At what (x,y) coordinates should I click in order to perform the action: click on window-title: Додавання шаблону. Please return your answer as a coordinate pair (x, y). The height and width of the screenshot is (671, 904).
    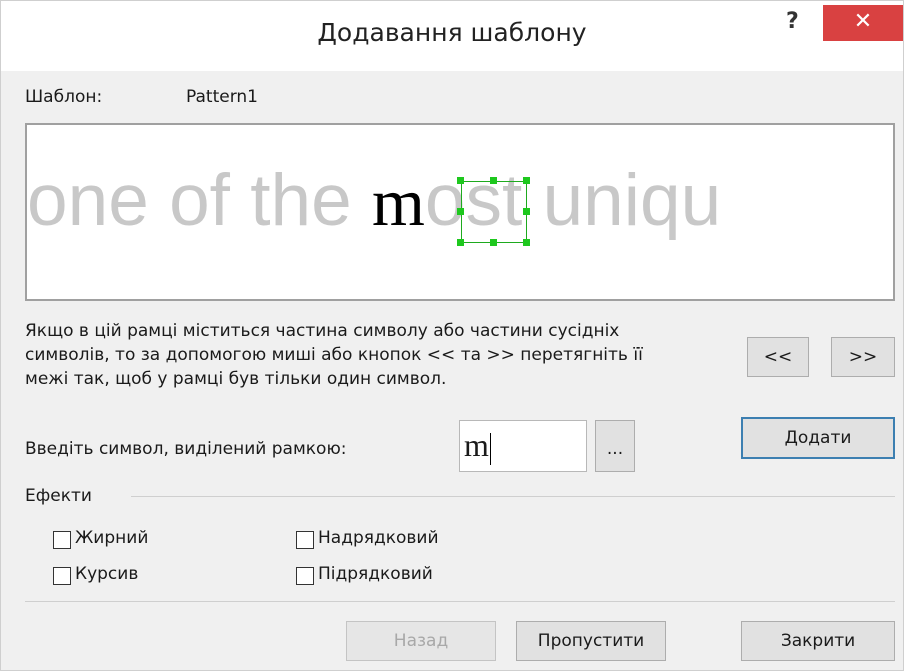
    Looking at the image, I should click on (452, 32).